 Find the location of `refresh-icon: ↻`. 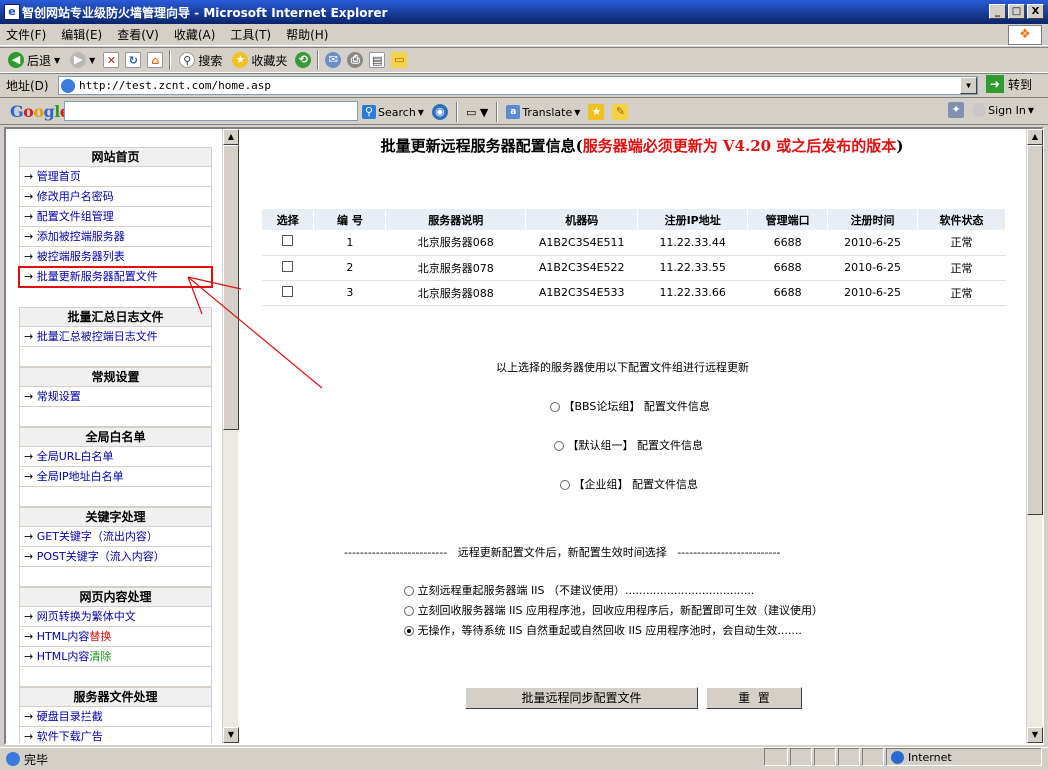

refresh-icon: ↻ is located at coordinates (133, 60).